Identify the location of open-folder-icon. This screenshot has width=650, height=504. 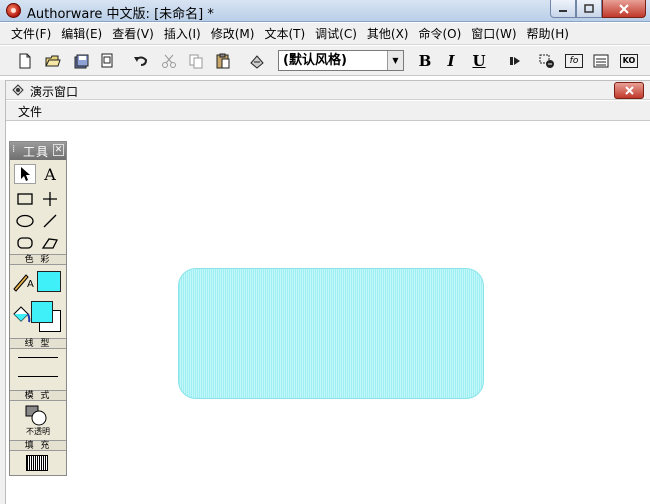
(53, 61).